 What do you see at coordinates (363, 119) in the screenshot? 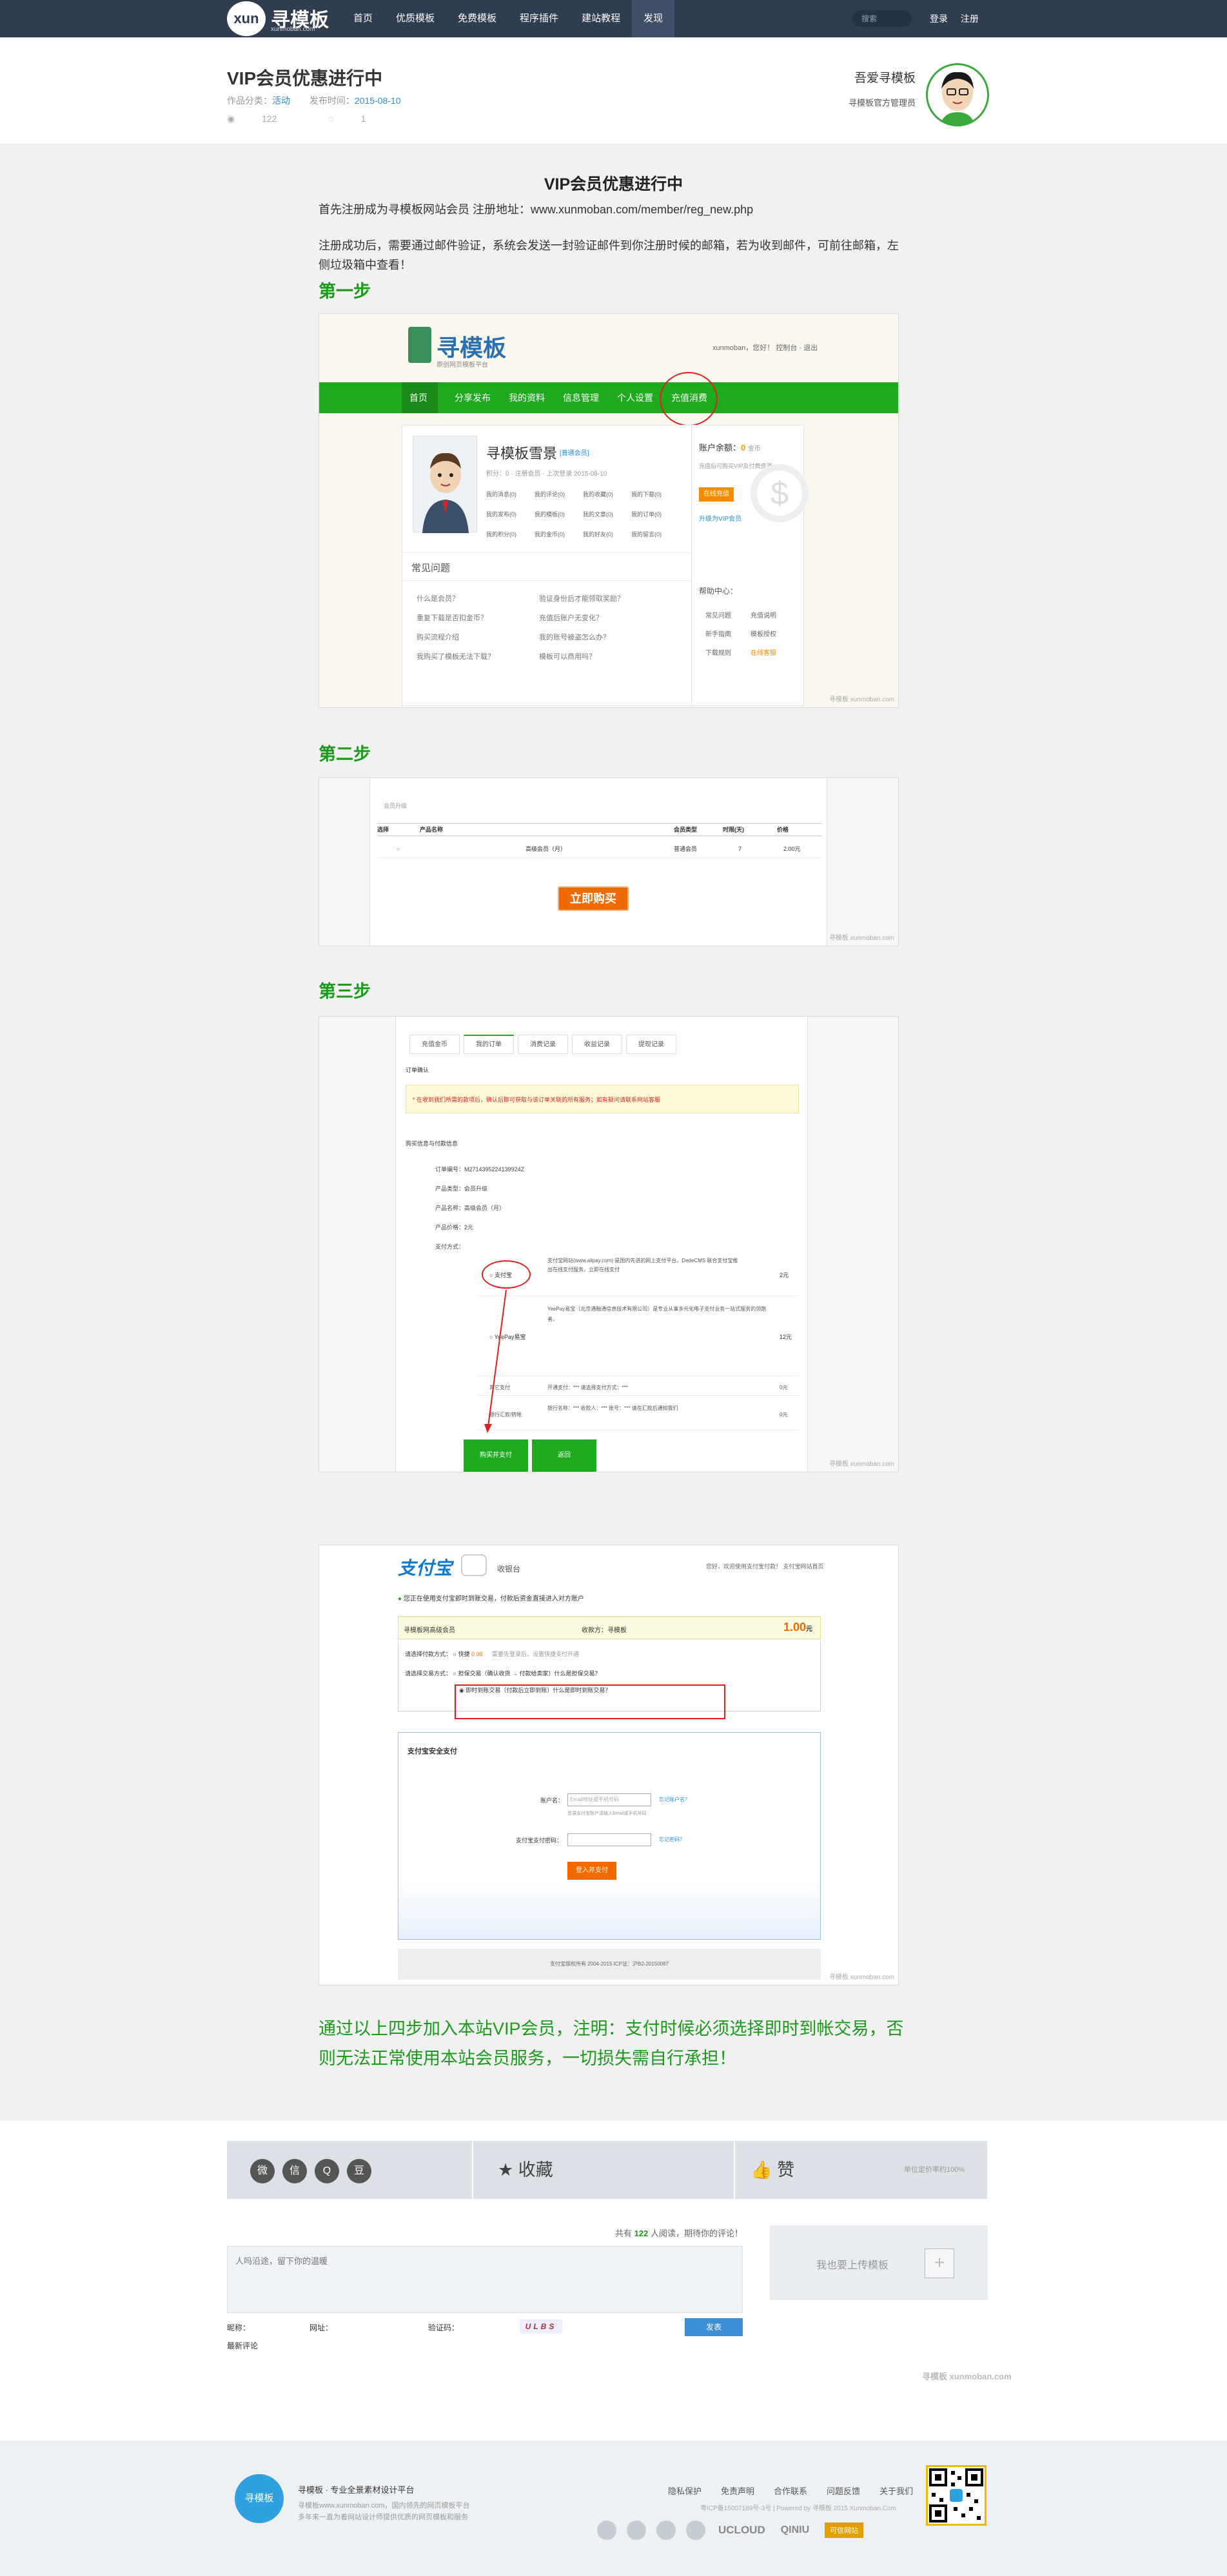
I see `comments-value: 1` at bounding box center [363, 119].